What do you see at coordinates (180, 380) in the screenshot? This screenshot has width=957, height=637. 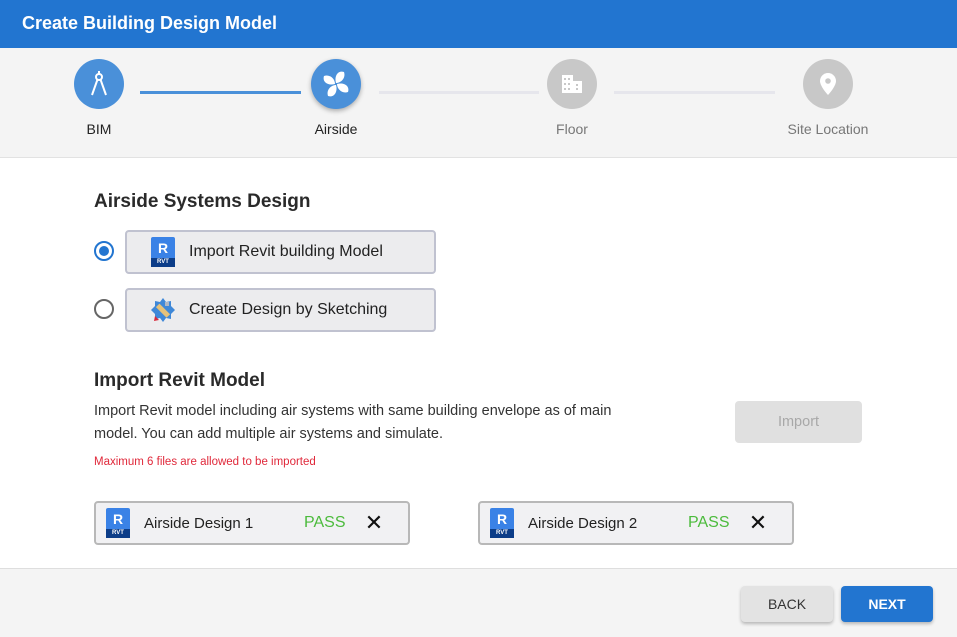 I see `import-section-title: Import Revit Model` at bounding box center [180, 380].